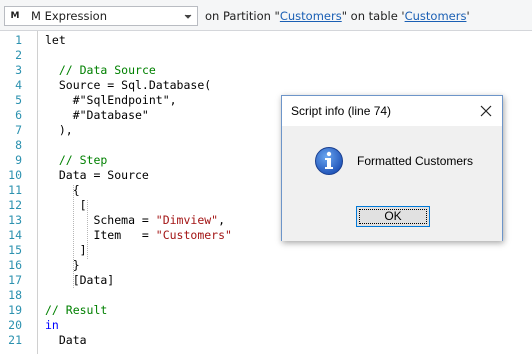  Describe the element at coordinates (468, 16) in the screenshot. I see `table-suffix: '` at that location.